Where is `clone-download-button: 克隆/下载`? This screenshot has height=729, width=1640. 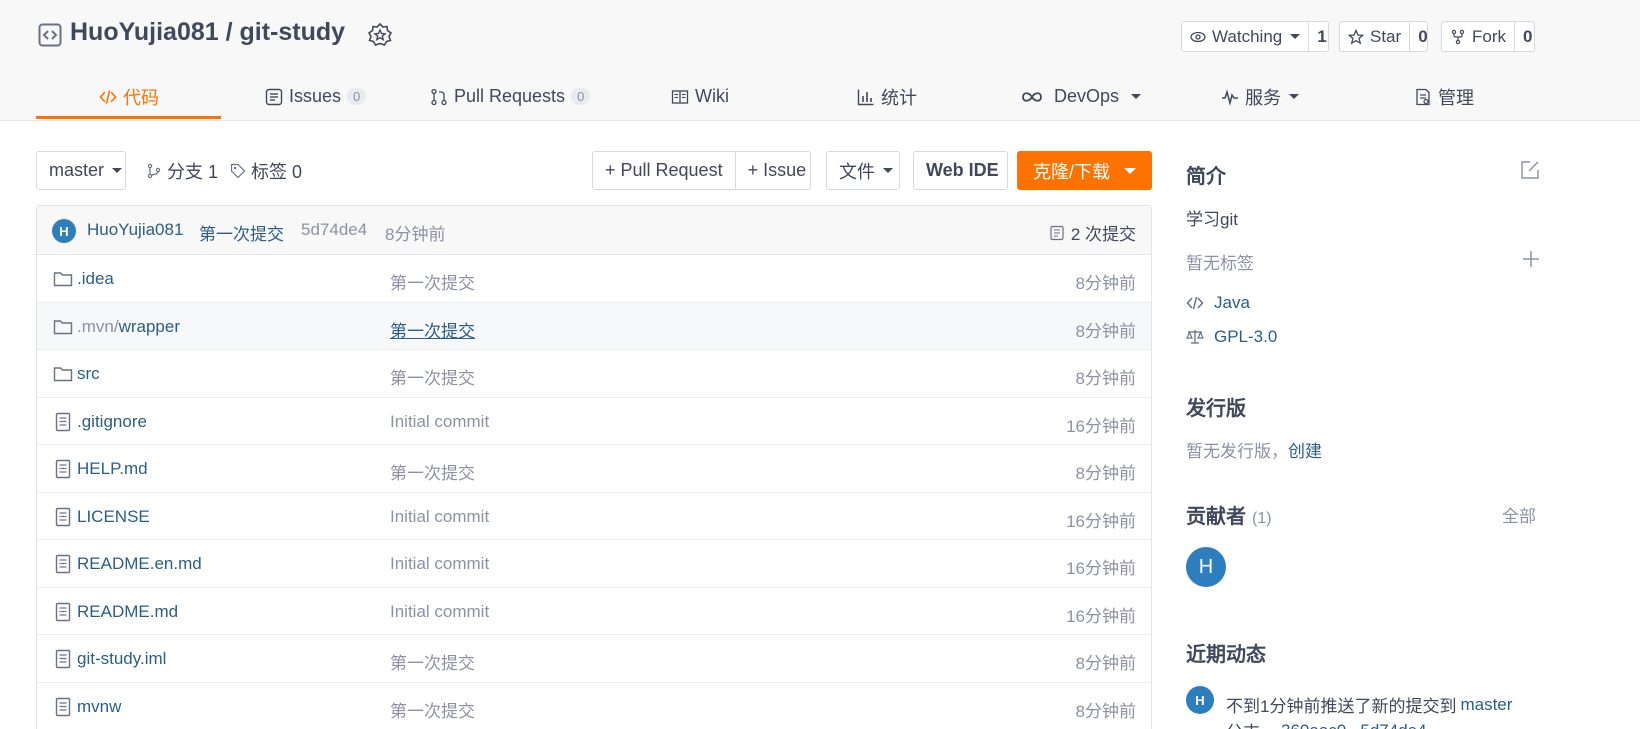 clone-download-button: 克隆/下载 is located at coordinates (1084, 170).